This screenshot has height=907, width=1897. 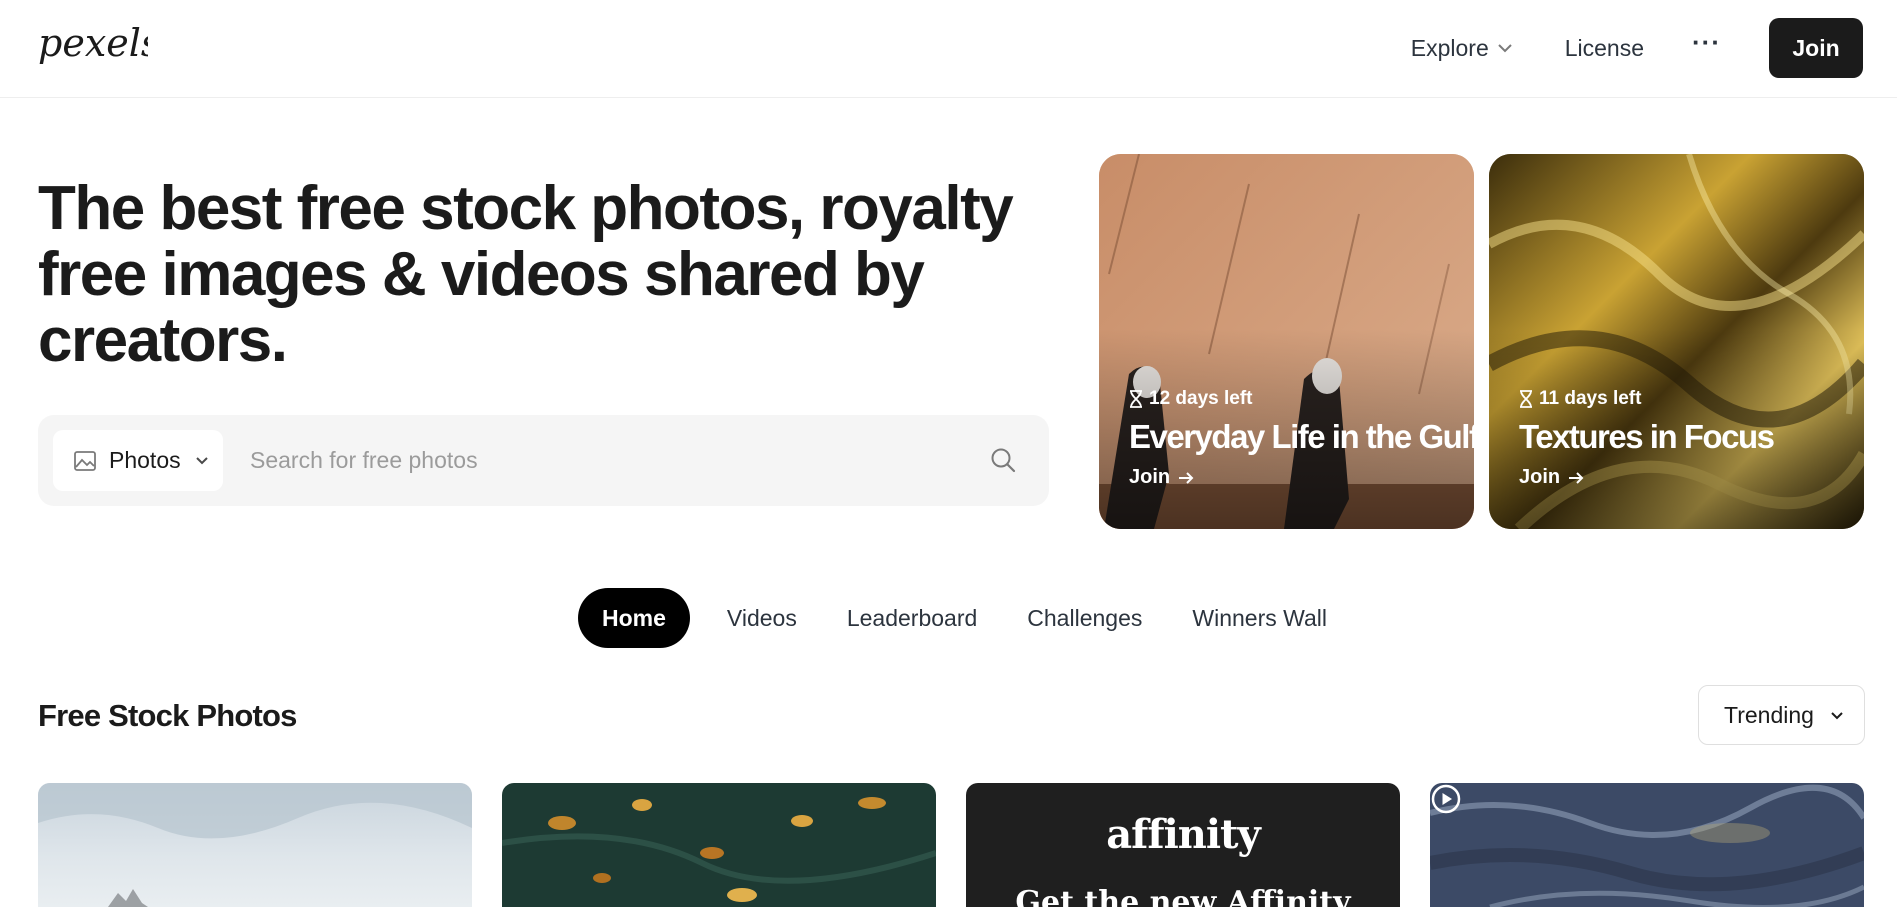 What do you see at coordinates (1003, 460) in the screenshot?
I see `search-icon` at bounding box center [1003, 460].